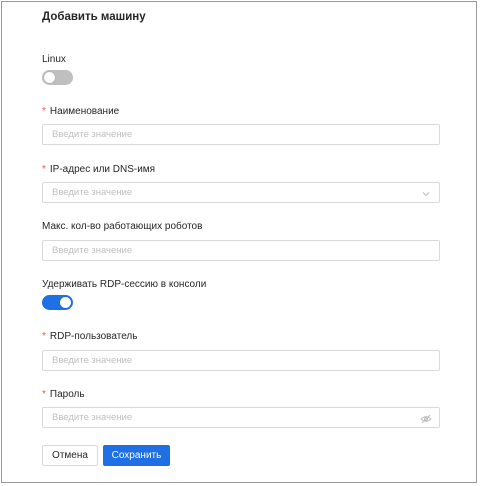 Image resolution: width=480 pixels, height=486 pixels. Describe the element at coordinates (241, 417) in the screenshot. I see `password-input: Введите значение` at that location.